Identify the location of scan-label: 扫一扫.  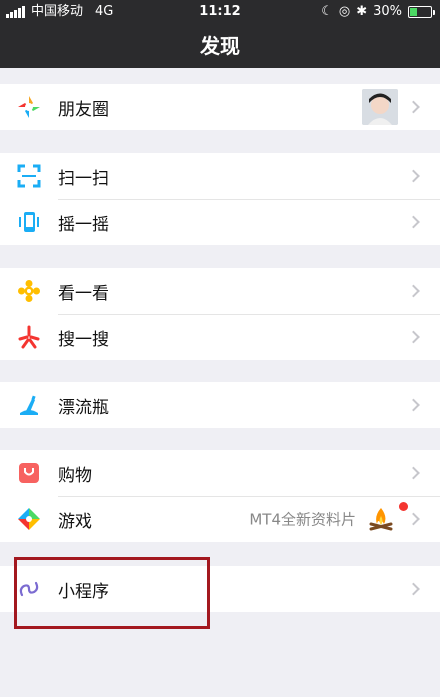
(83, 178).